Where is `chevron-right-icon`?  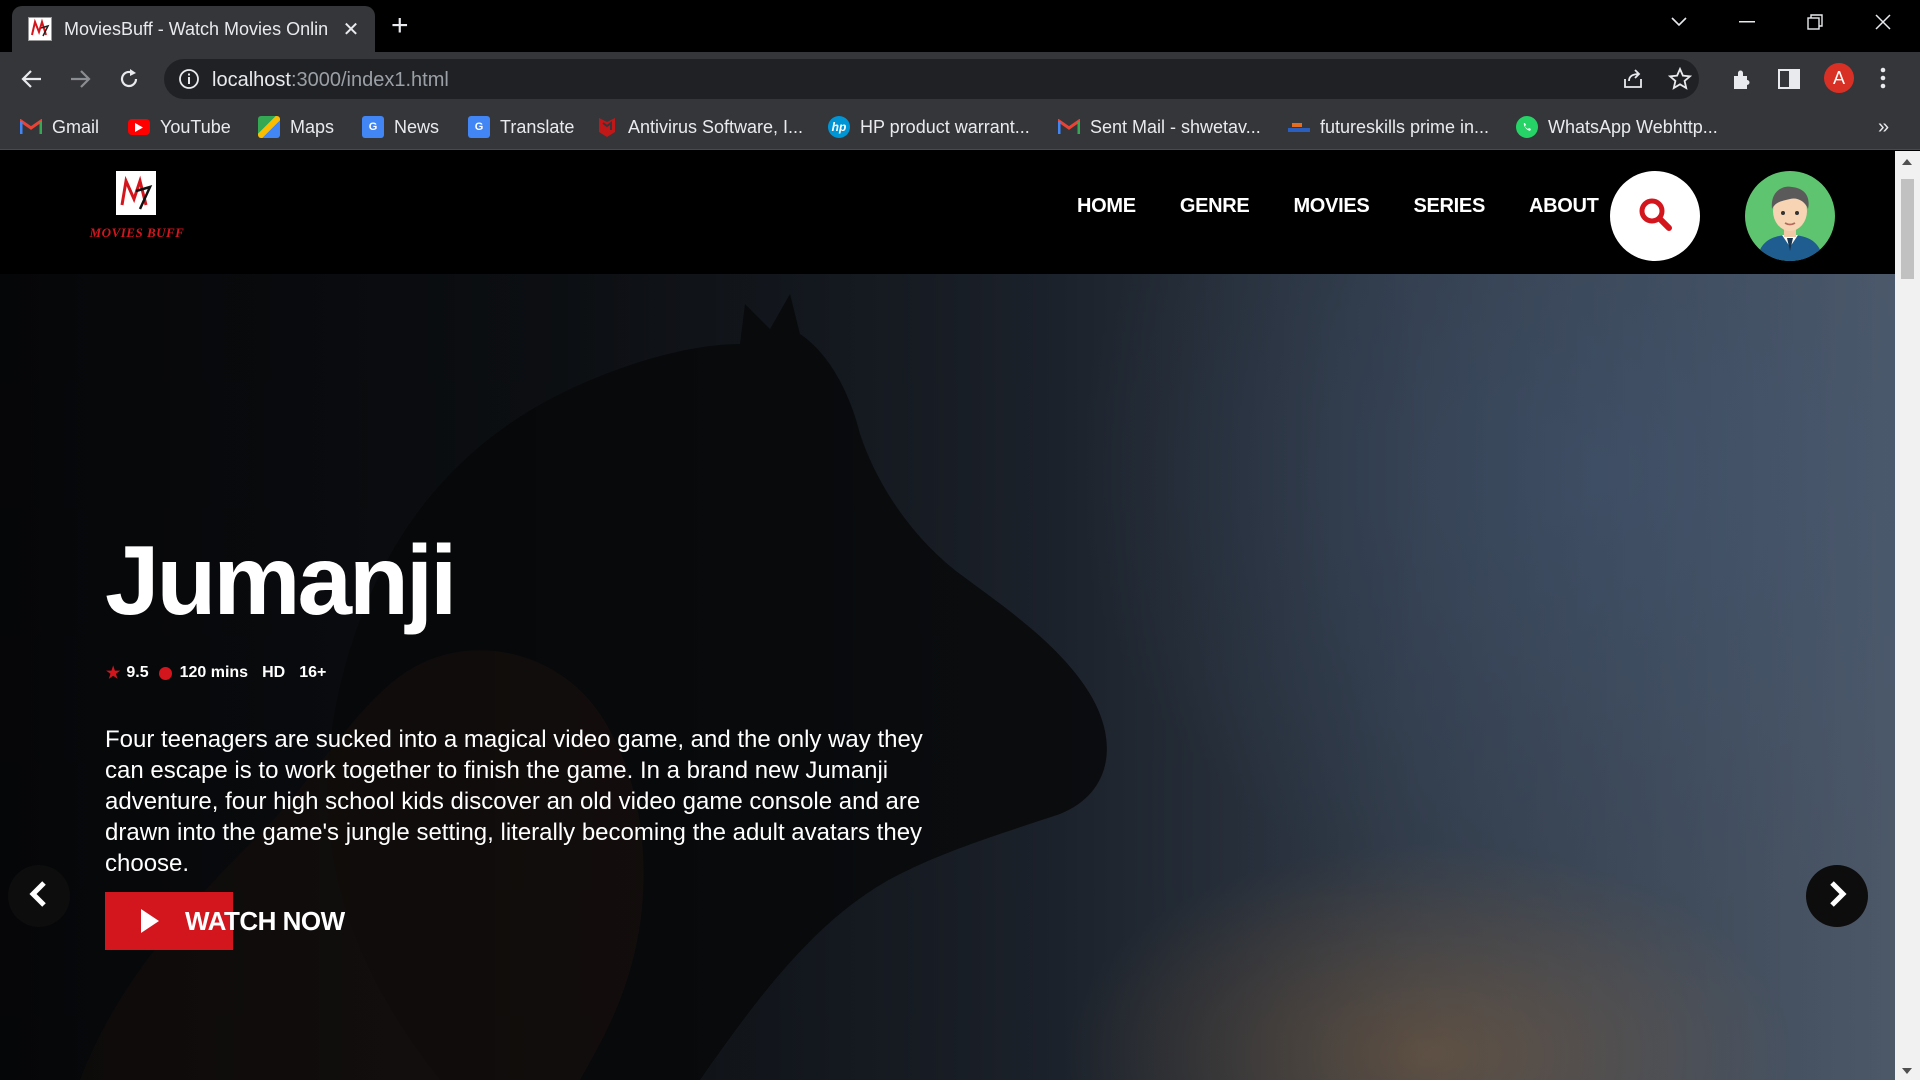 chevron-right-icon is located at coordinates (1837, 896).